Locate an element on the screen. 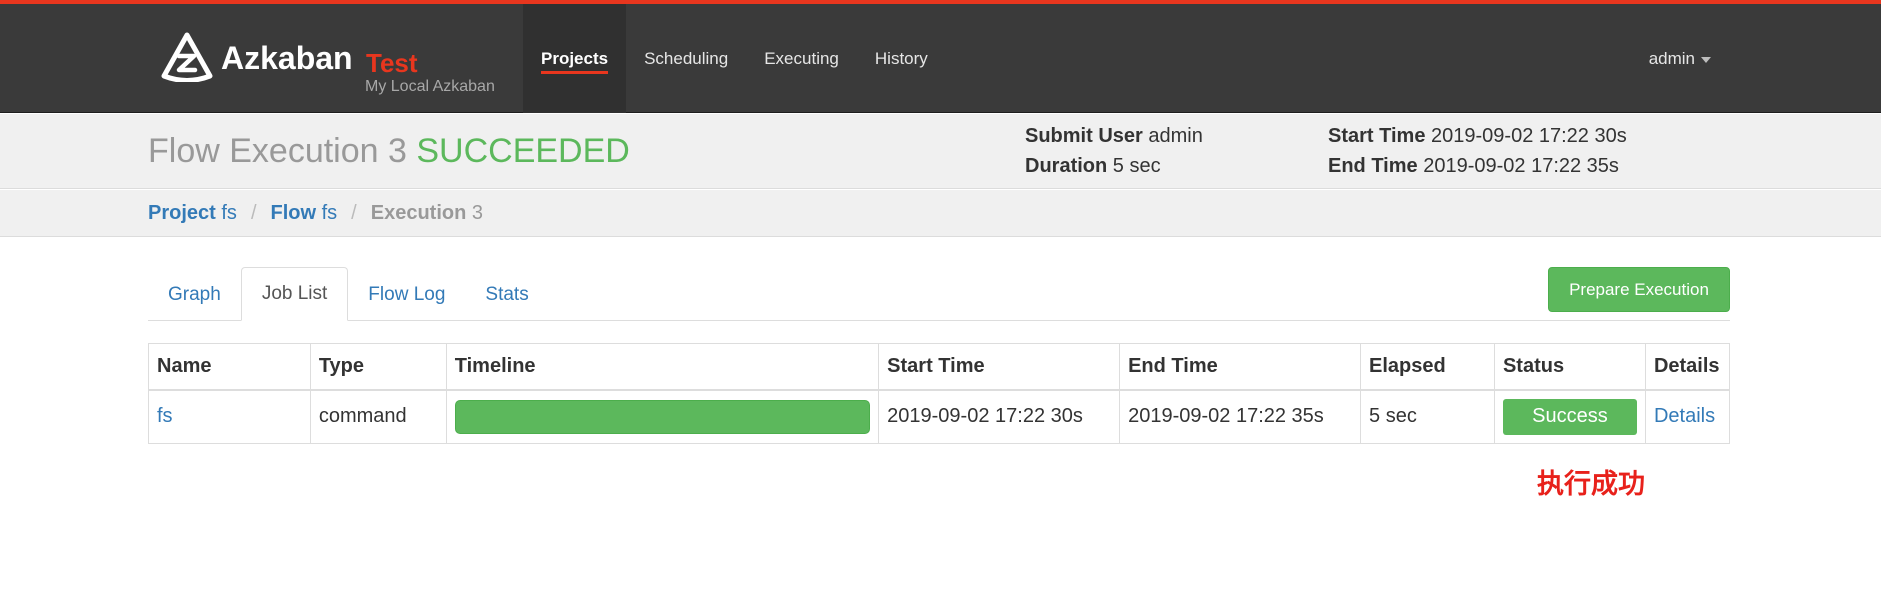 This screenshot has height=596, width=1881. brand-subtitle: My Local Azkaban is located at coordinates (430, 86).